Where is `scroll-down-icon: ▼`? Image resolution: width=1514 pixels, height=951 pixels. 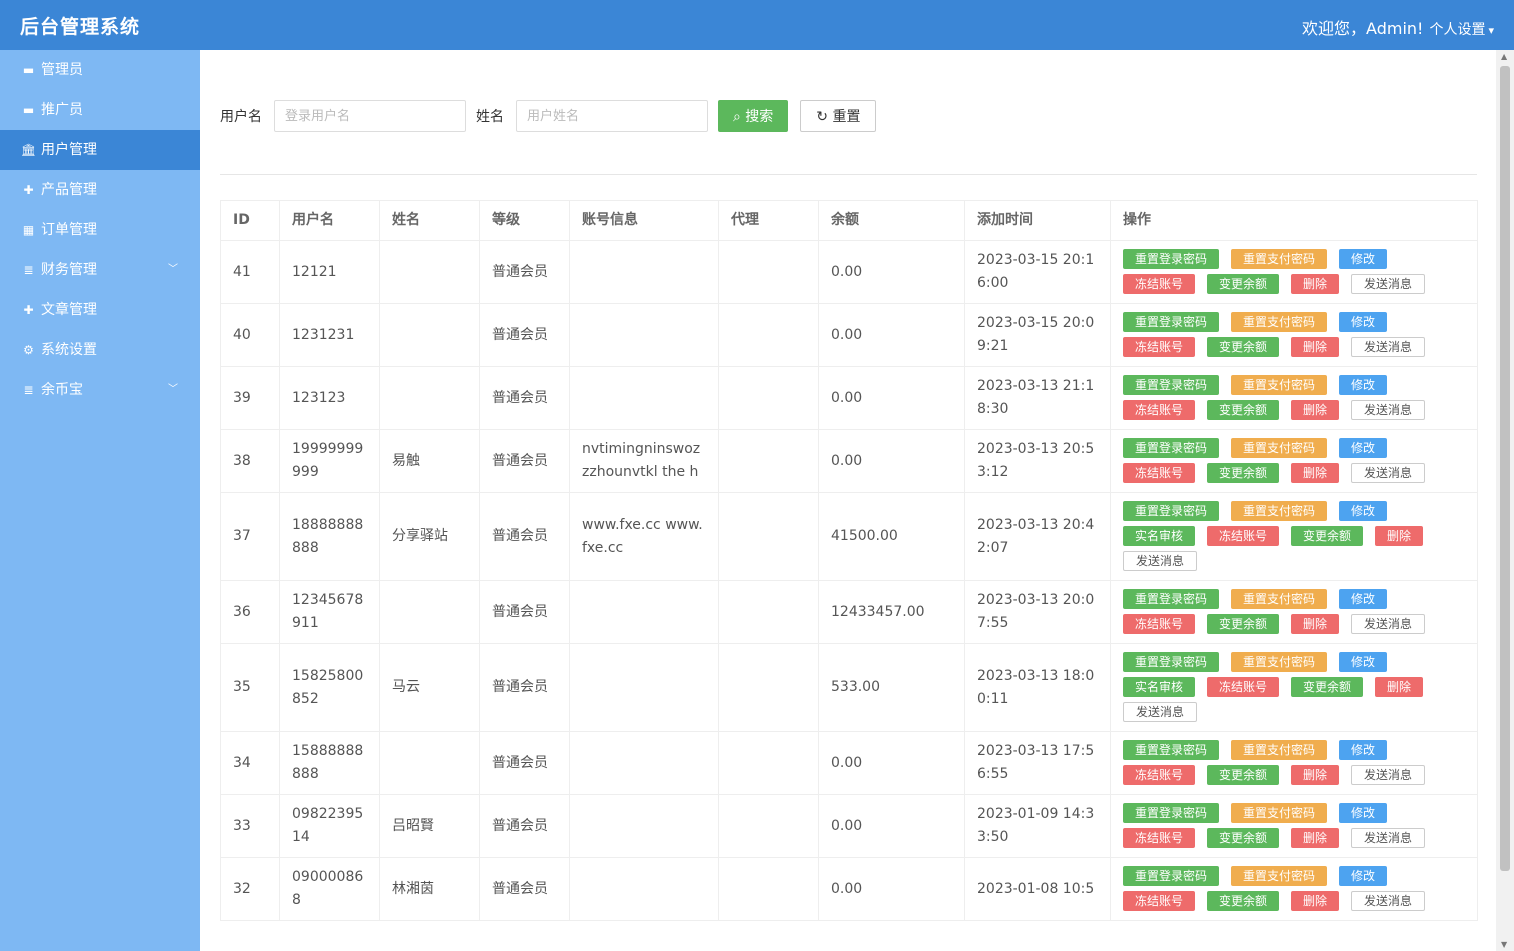
scroll-down-icon: ▼ is located at coordinates (1504, 944).